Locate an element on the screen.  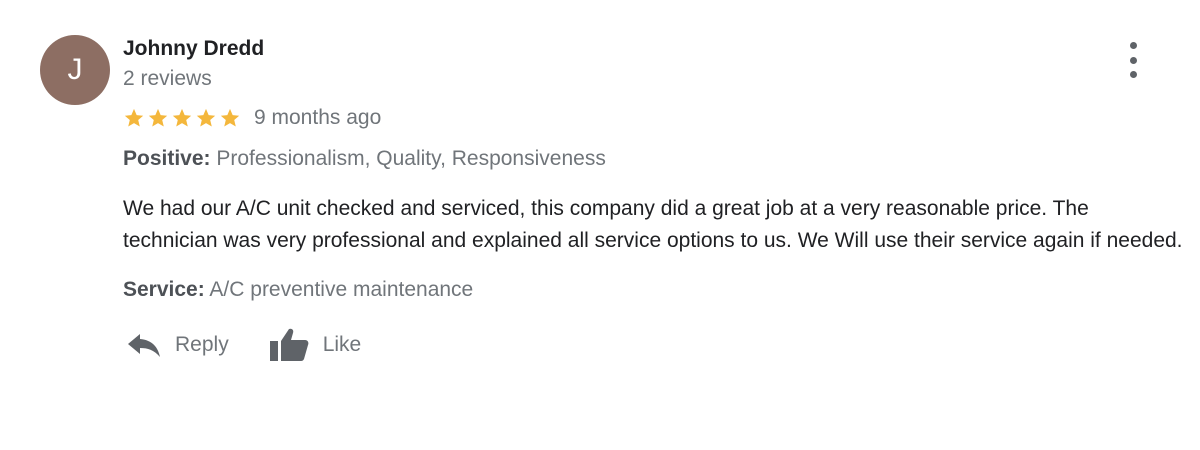
service-value: A/C preventive maintenance is located at coordinates (341, 289).